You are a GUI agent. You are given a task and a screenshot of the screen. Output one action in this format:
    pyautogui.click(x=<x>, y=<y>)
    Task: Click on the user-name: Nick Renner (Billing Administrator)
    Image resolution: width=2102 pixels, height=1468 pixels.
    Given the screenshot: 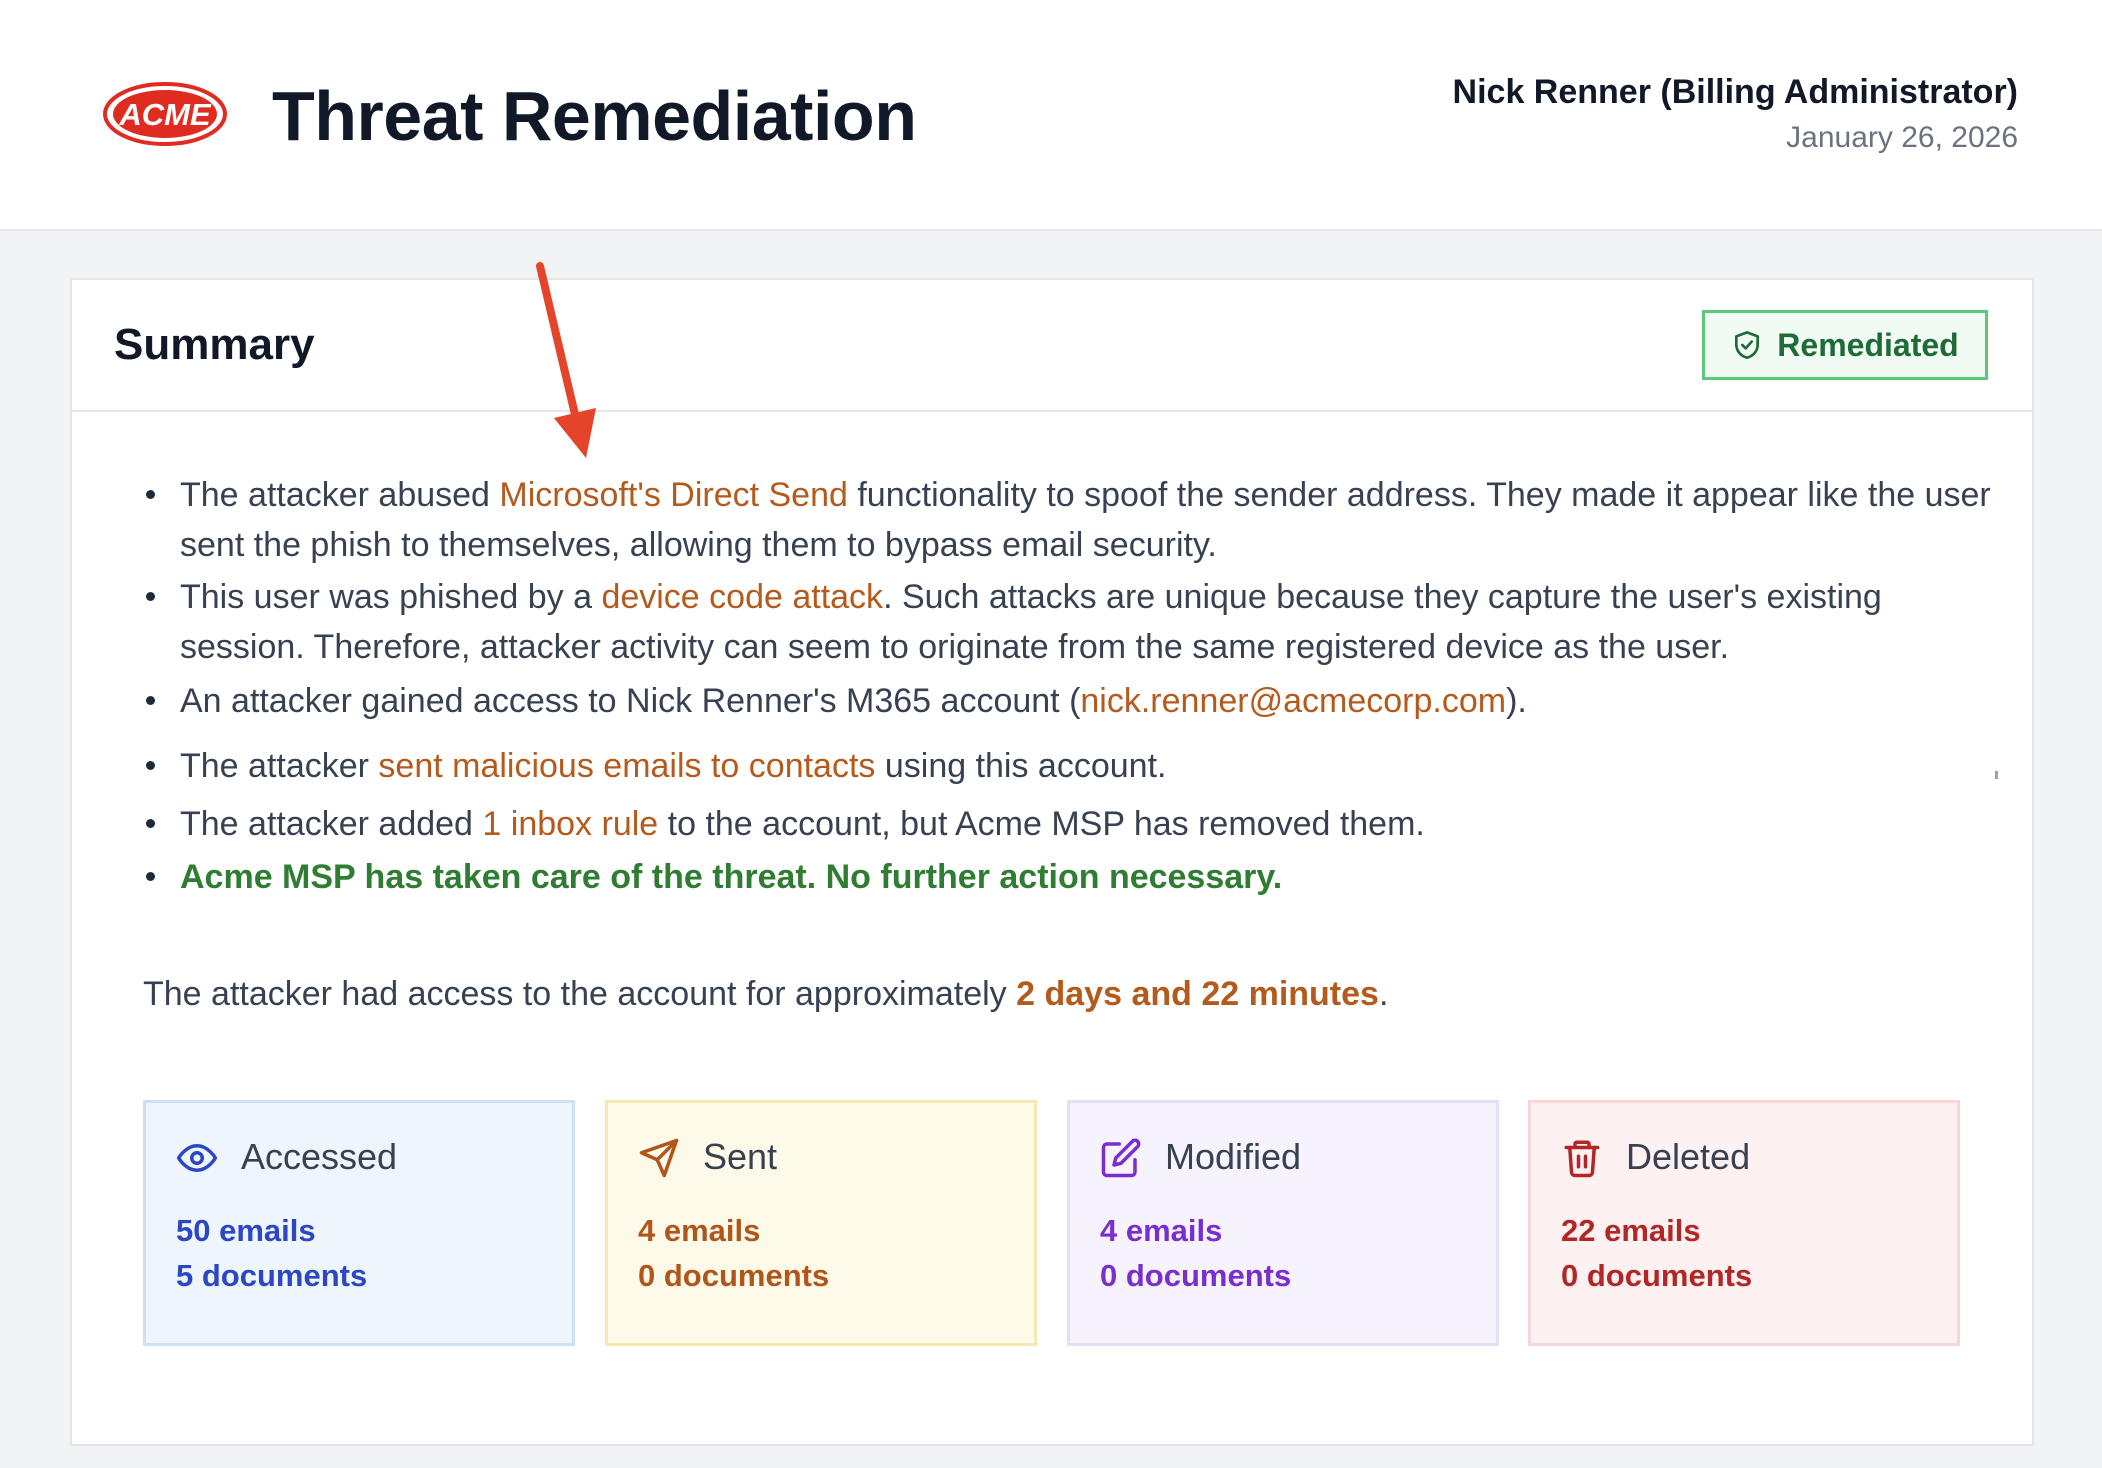 What is the action you would take?
    pyautogui.click(x=1735, y=92)
    